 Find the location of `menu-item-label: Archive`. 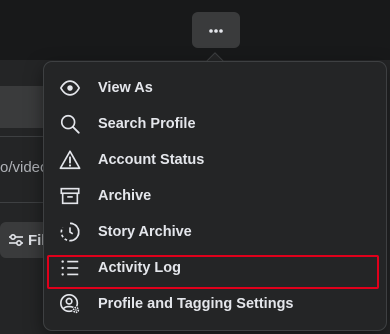

menu-item-label: Archive is located at coordinates (125, 196).